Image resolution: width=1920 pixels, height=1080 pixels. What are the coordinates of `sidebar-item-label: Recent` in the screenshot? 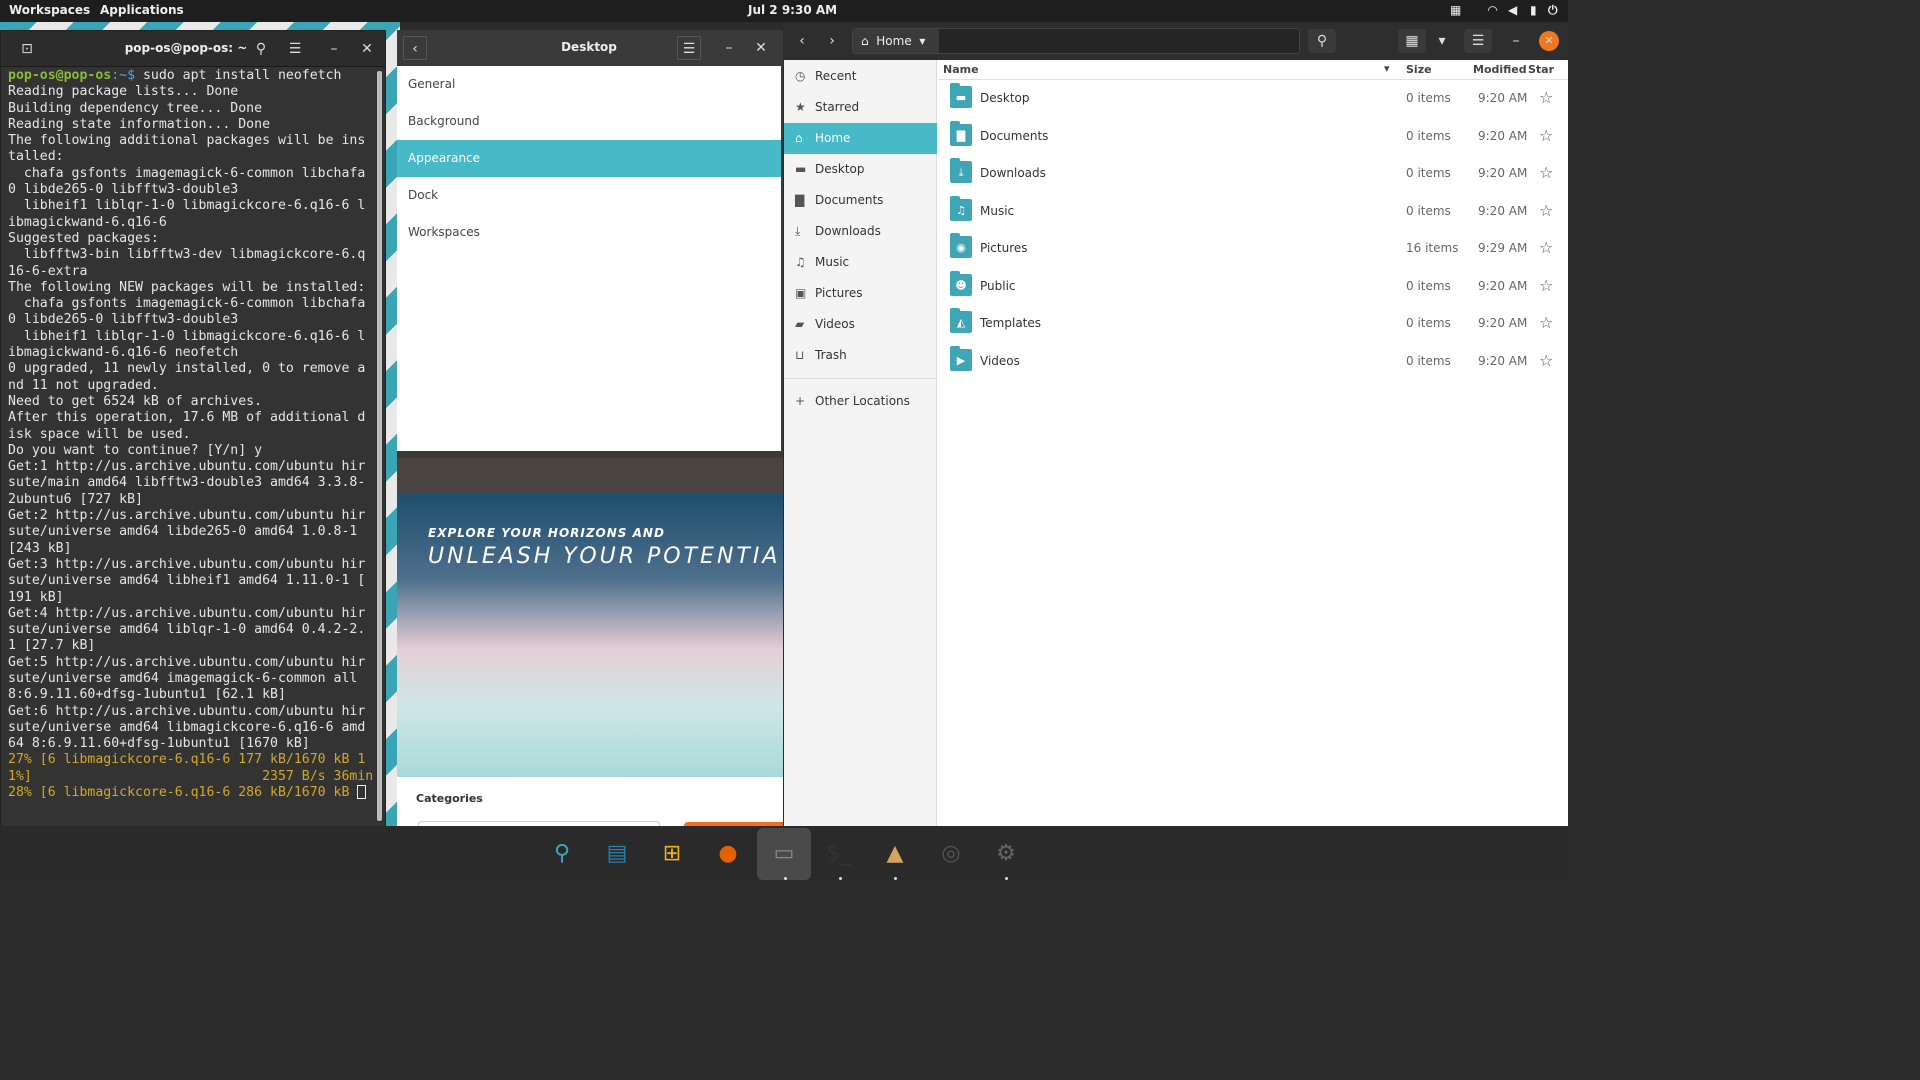 It's located at (836, 76).